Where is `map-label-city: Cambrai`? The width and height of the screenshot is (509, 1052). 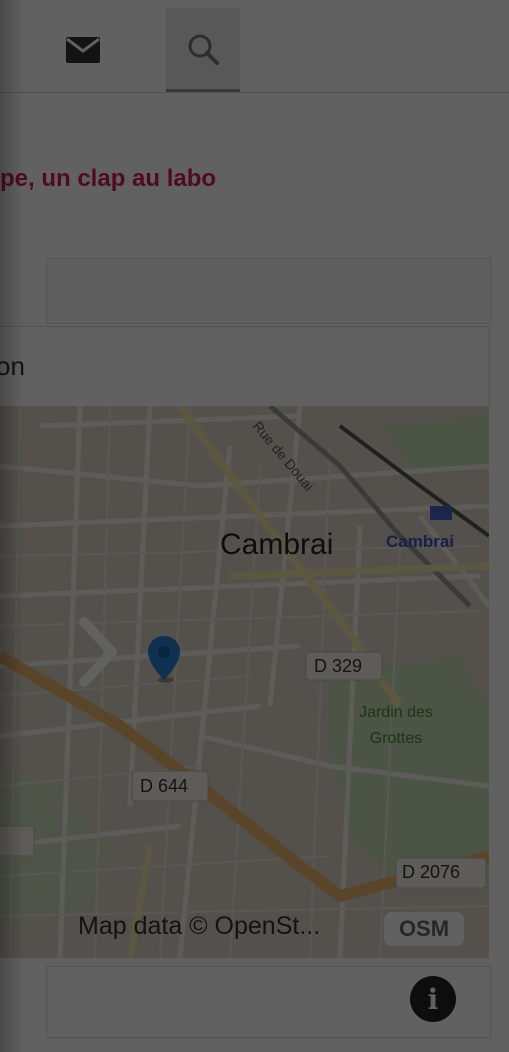
map-label-city: Cambrai is located at coordinates (277, 544).